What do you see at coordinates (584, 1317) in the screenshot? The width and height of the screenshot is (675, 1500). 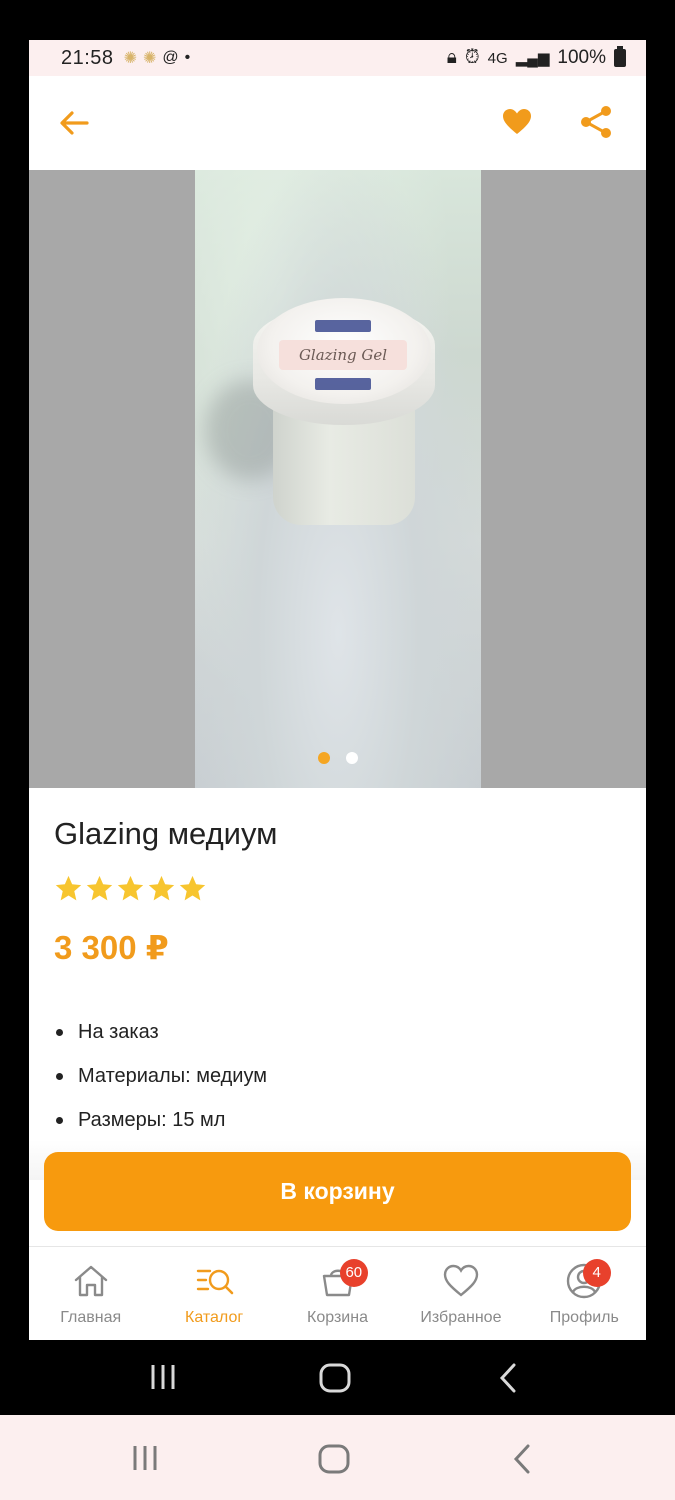 I see `nav-label: Профиль` at bounding box center [584, 1317].